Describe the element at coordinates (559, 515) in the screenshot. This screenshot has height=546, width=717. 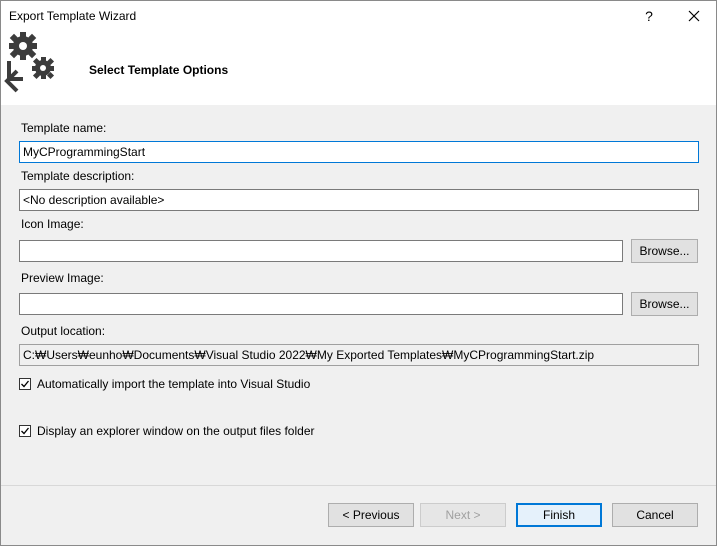
I see `finish-button: Finish` at that location.